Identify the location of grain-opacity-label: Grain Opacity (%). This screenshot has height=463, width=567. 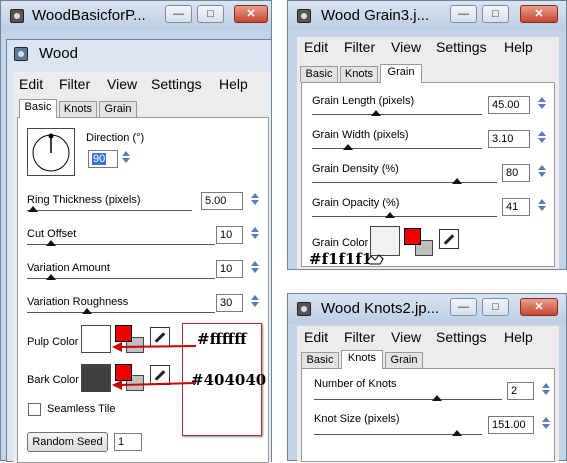
(356, 203).